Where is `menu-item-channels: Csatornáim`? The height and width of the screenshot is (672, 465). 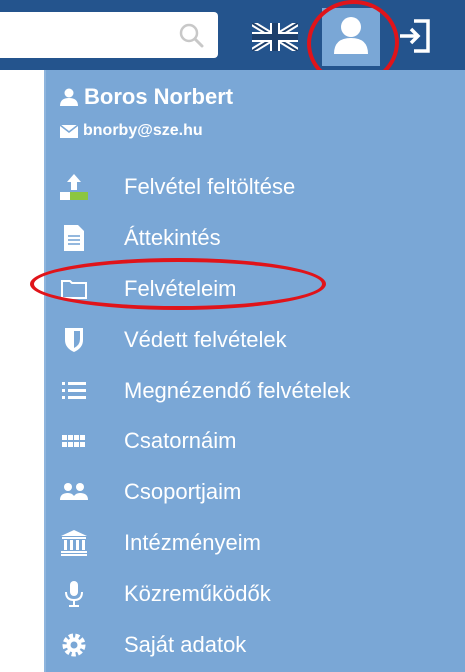
menu-item-channels: Csatornáim is located at coordinates (255, 441).